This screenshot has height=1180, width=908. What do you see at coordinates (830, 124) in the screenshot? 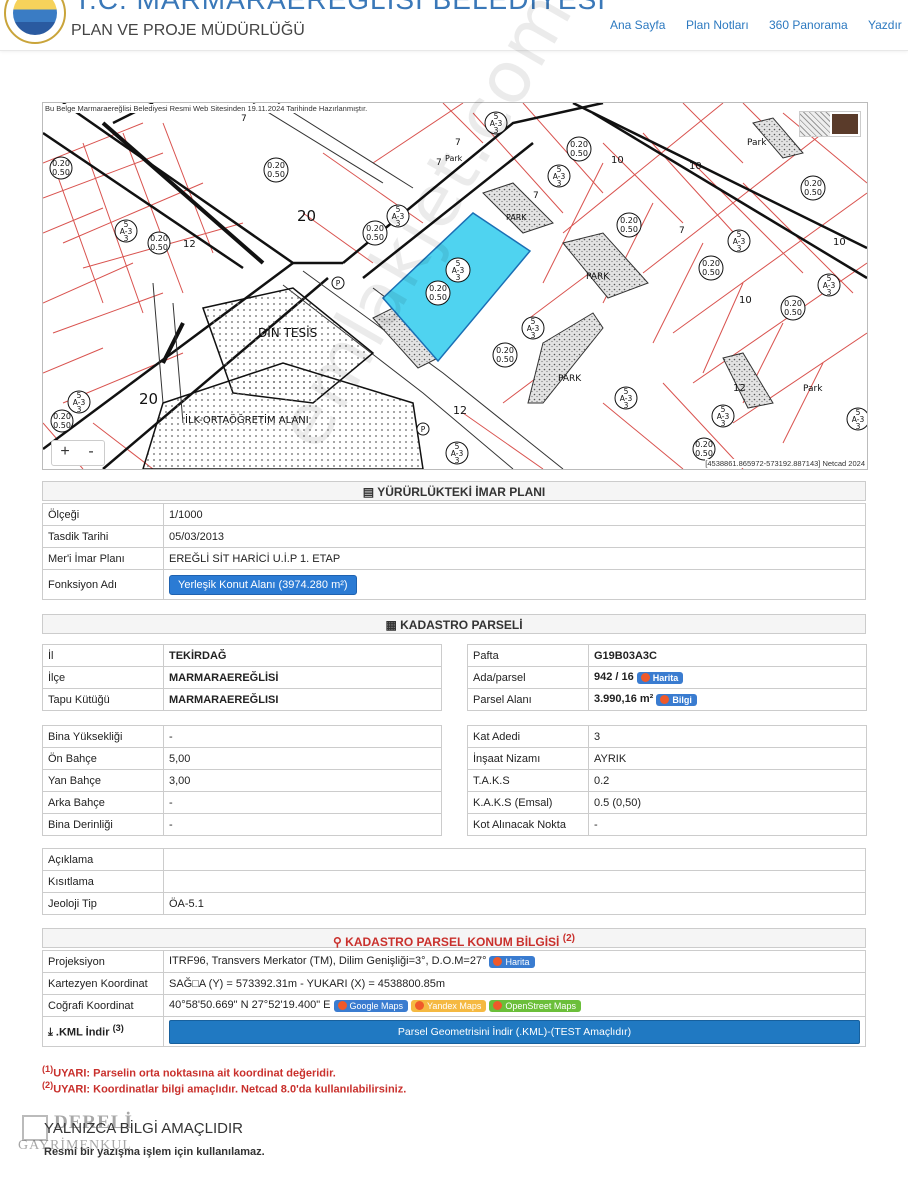
I see `layer-toggle-button` at bounding box center [830, 124].